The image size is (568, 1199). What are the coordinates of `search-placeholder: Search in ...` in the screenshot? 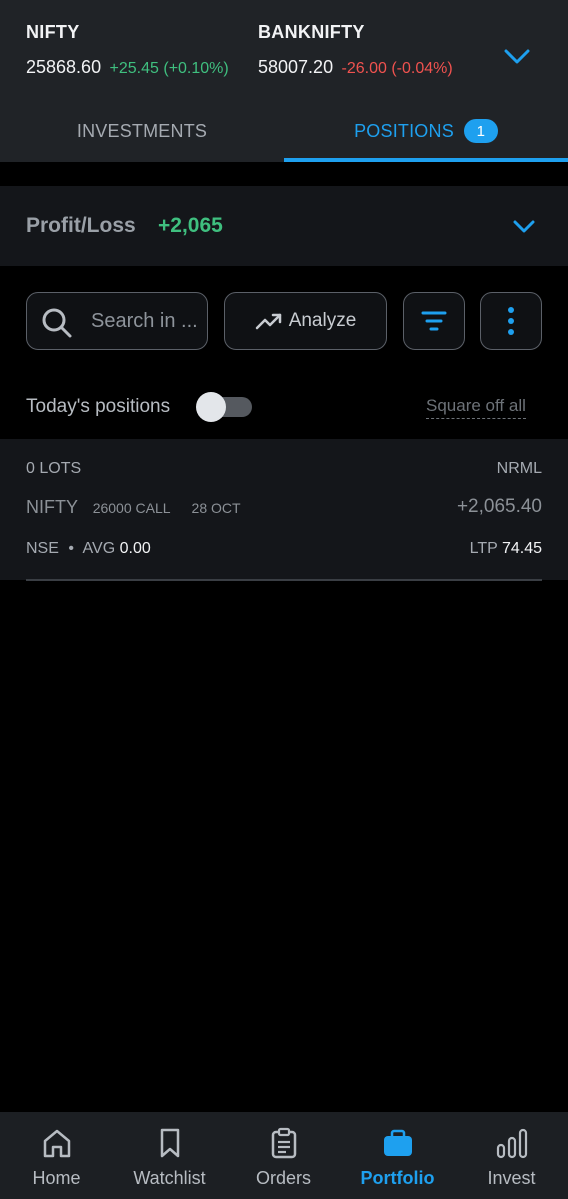 It's located at (144, 321).